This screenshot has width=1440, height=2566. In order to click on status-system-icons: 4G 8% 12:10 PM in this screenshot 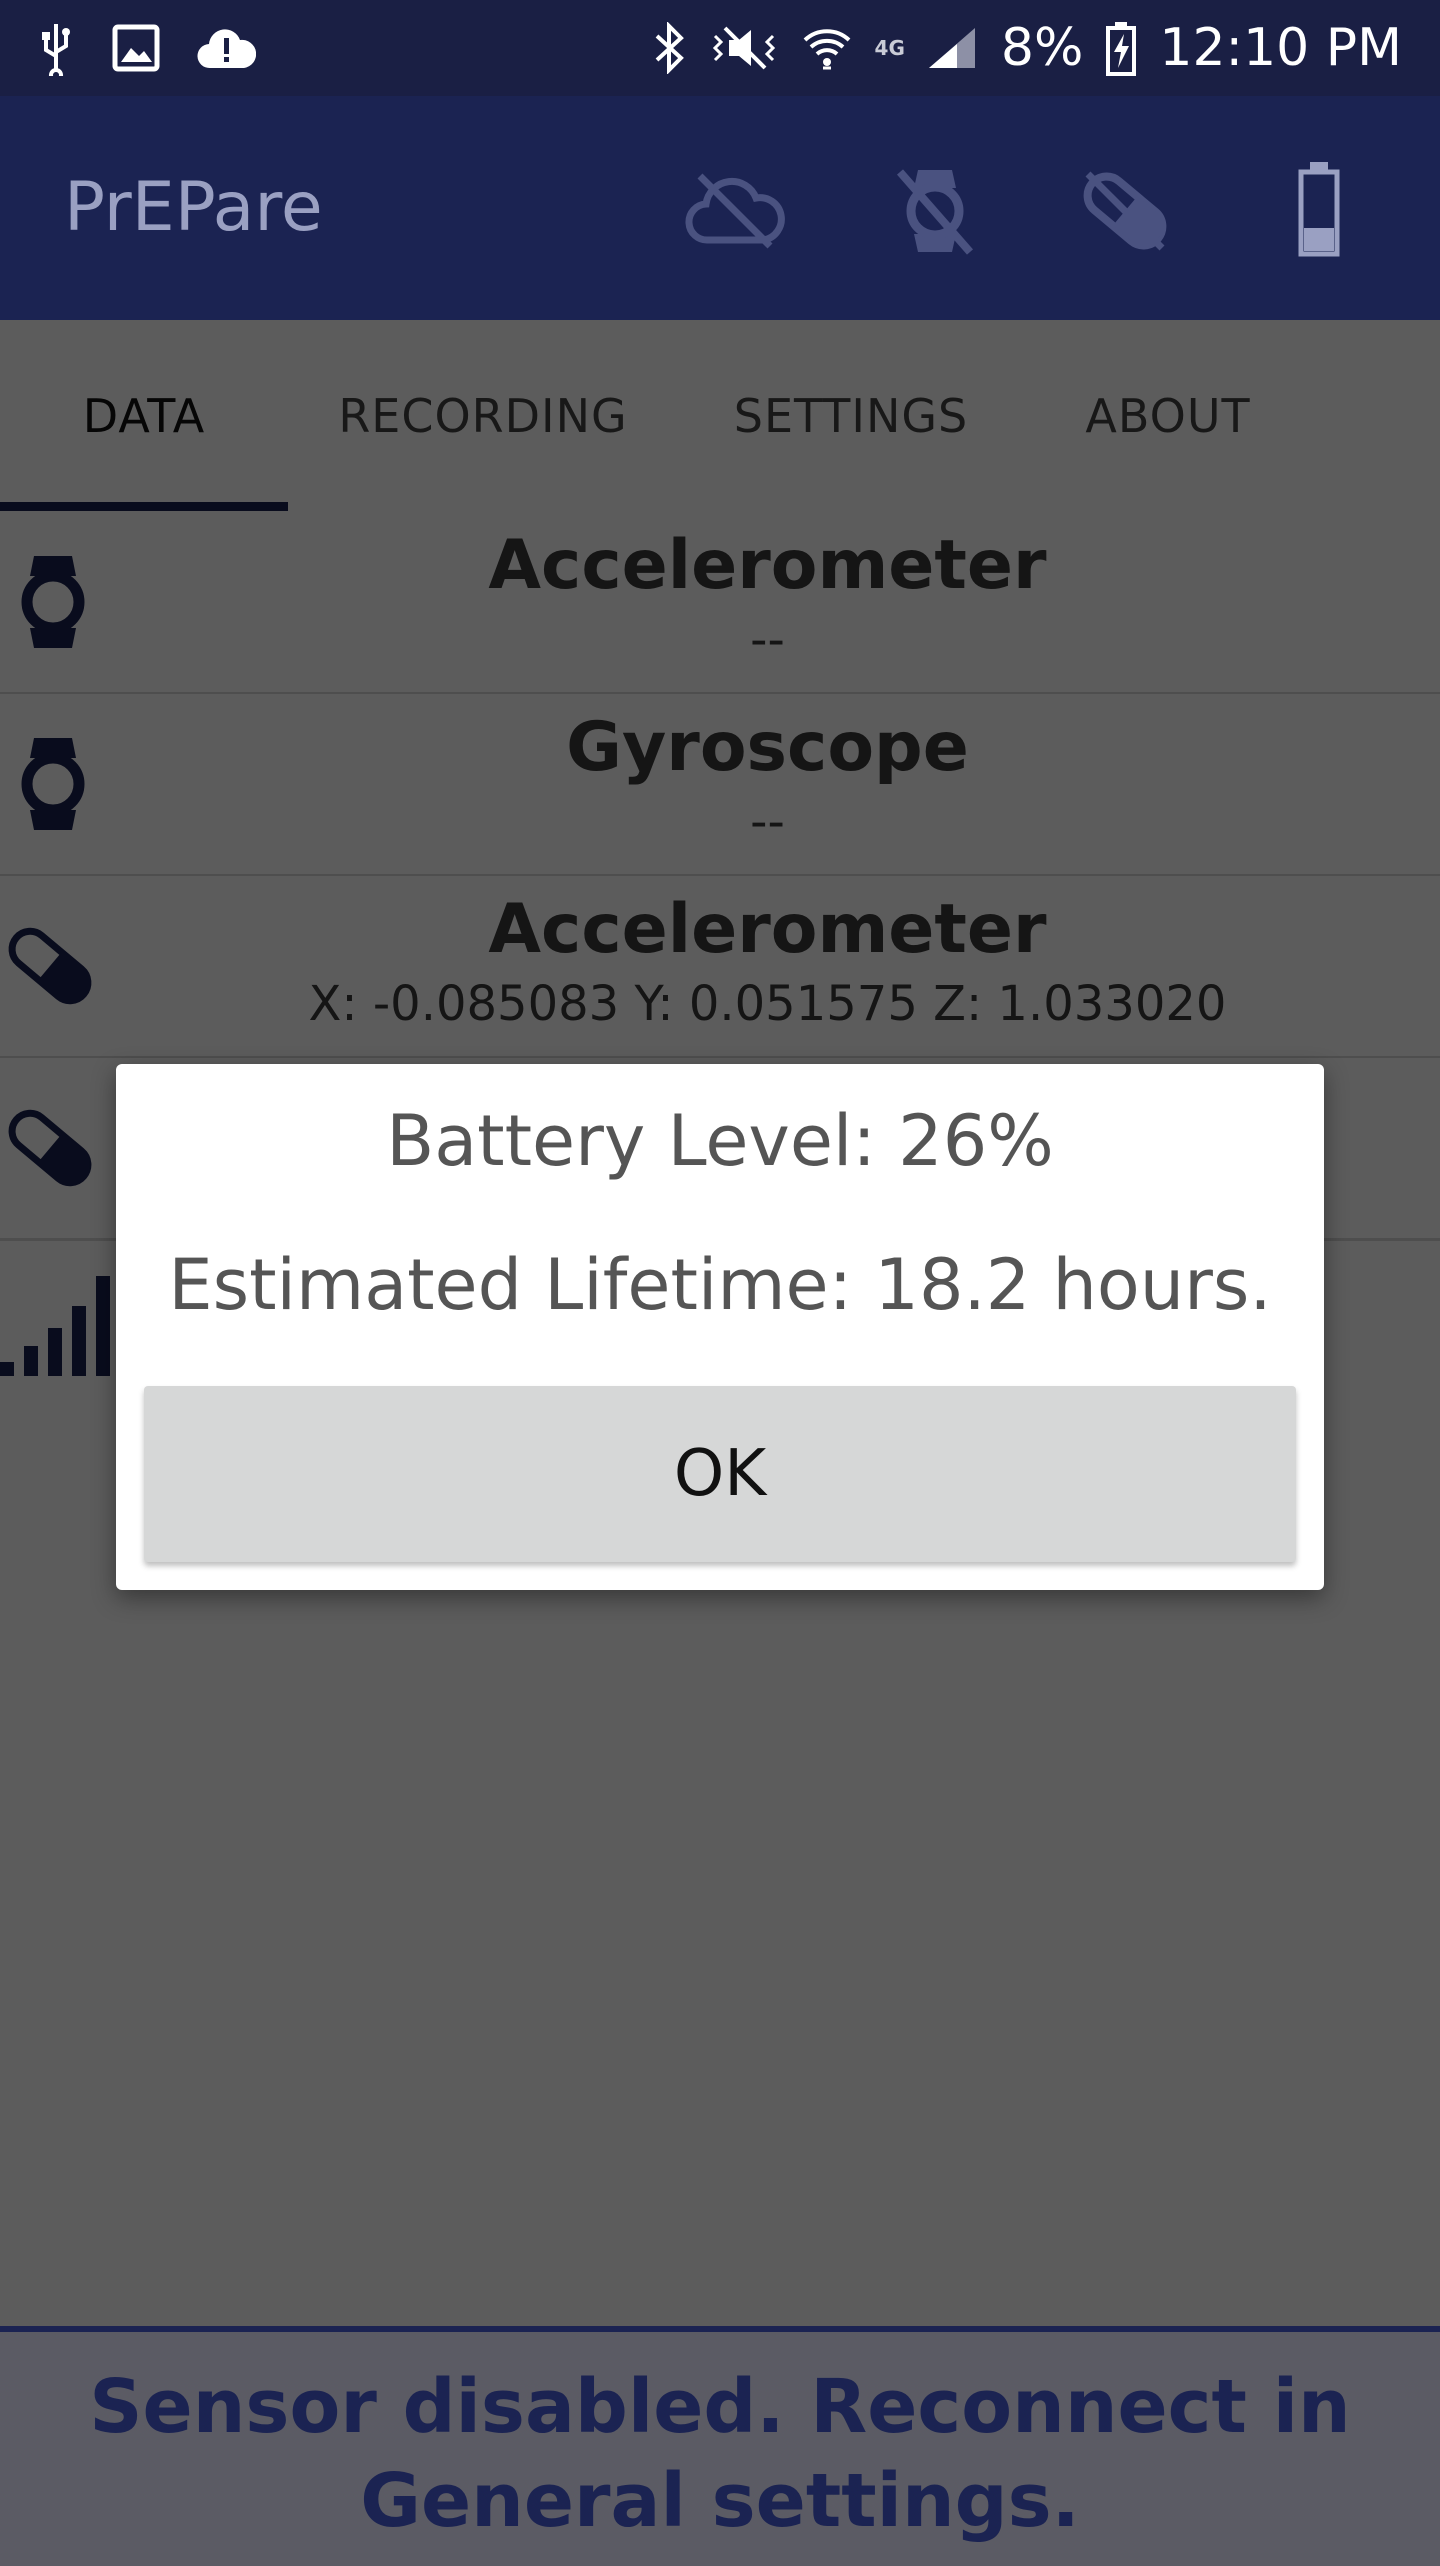, I will do `click(1027, 48)`.